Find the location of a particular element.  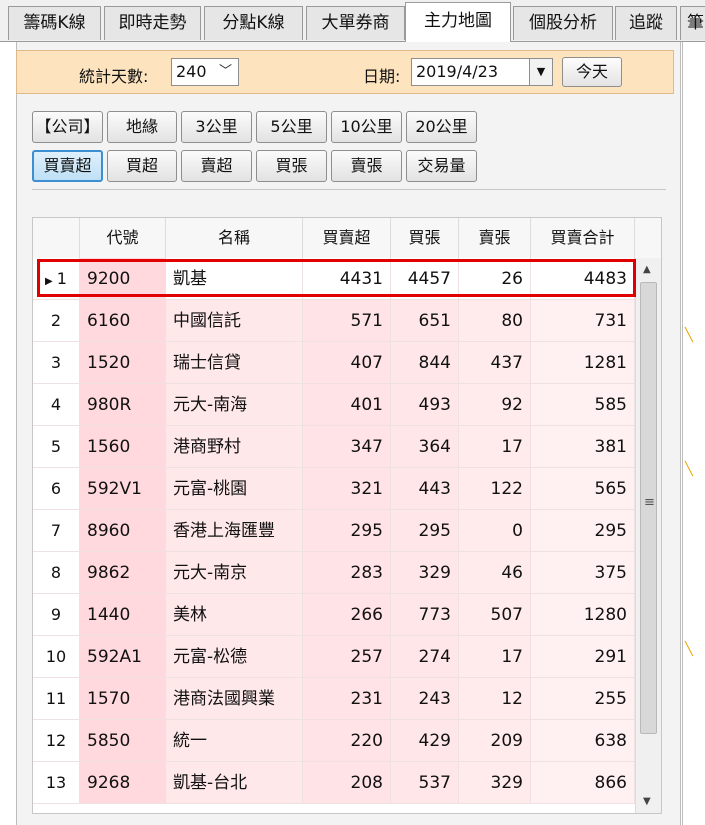

table-row: 6 592V1 元富-桃園 321 443 122 565 is located at coordinates (347, 489).